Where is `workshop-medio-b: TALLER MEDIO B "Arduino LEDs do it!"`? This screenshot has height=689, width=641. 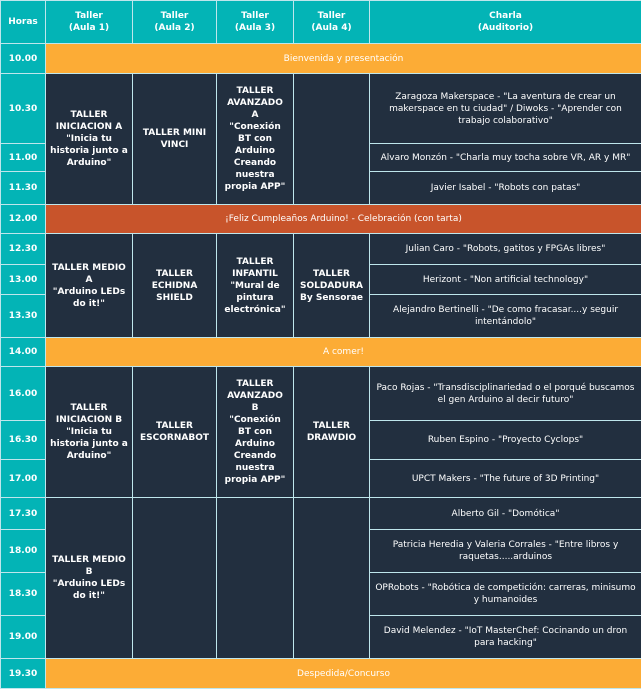 workshop-medio-b: TALLER MEDIO B "Arduino LEDs do it!" is located at coordinates (89, 578).